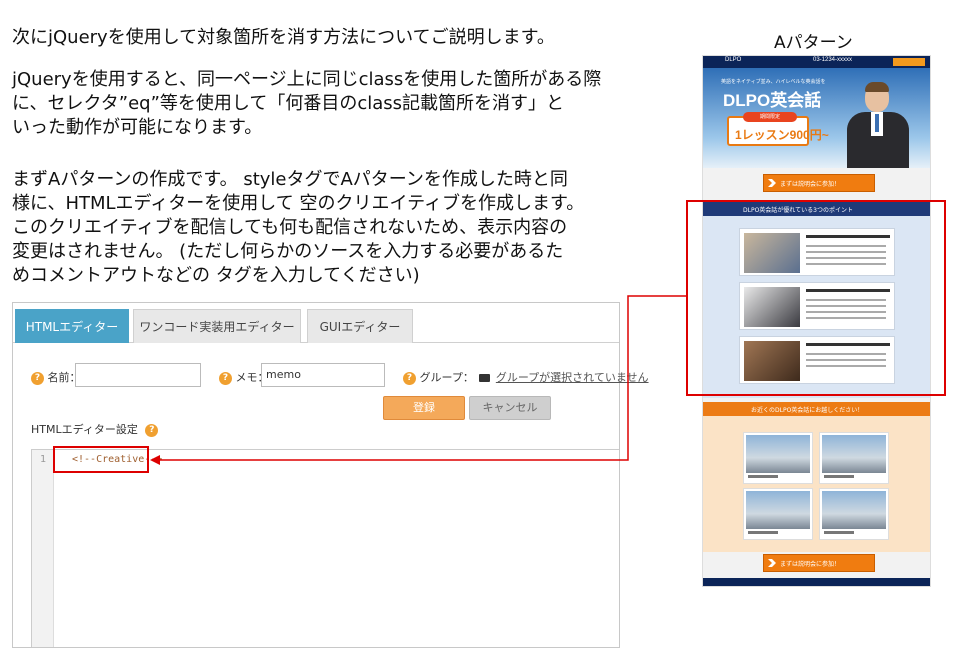 The image size is (970, 672). I want to click on register-button: 登録, so click(424, 408).